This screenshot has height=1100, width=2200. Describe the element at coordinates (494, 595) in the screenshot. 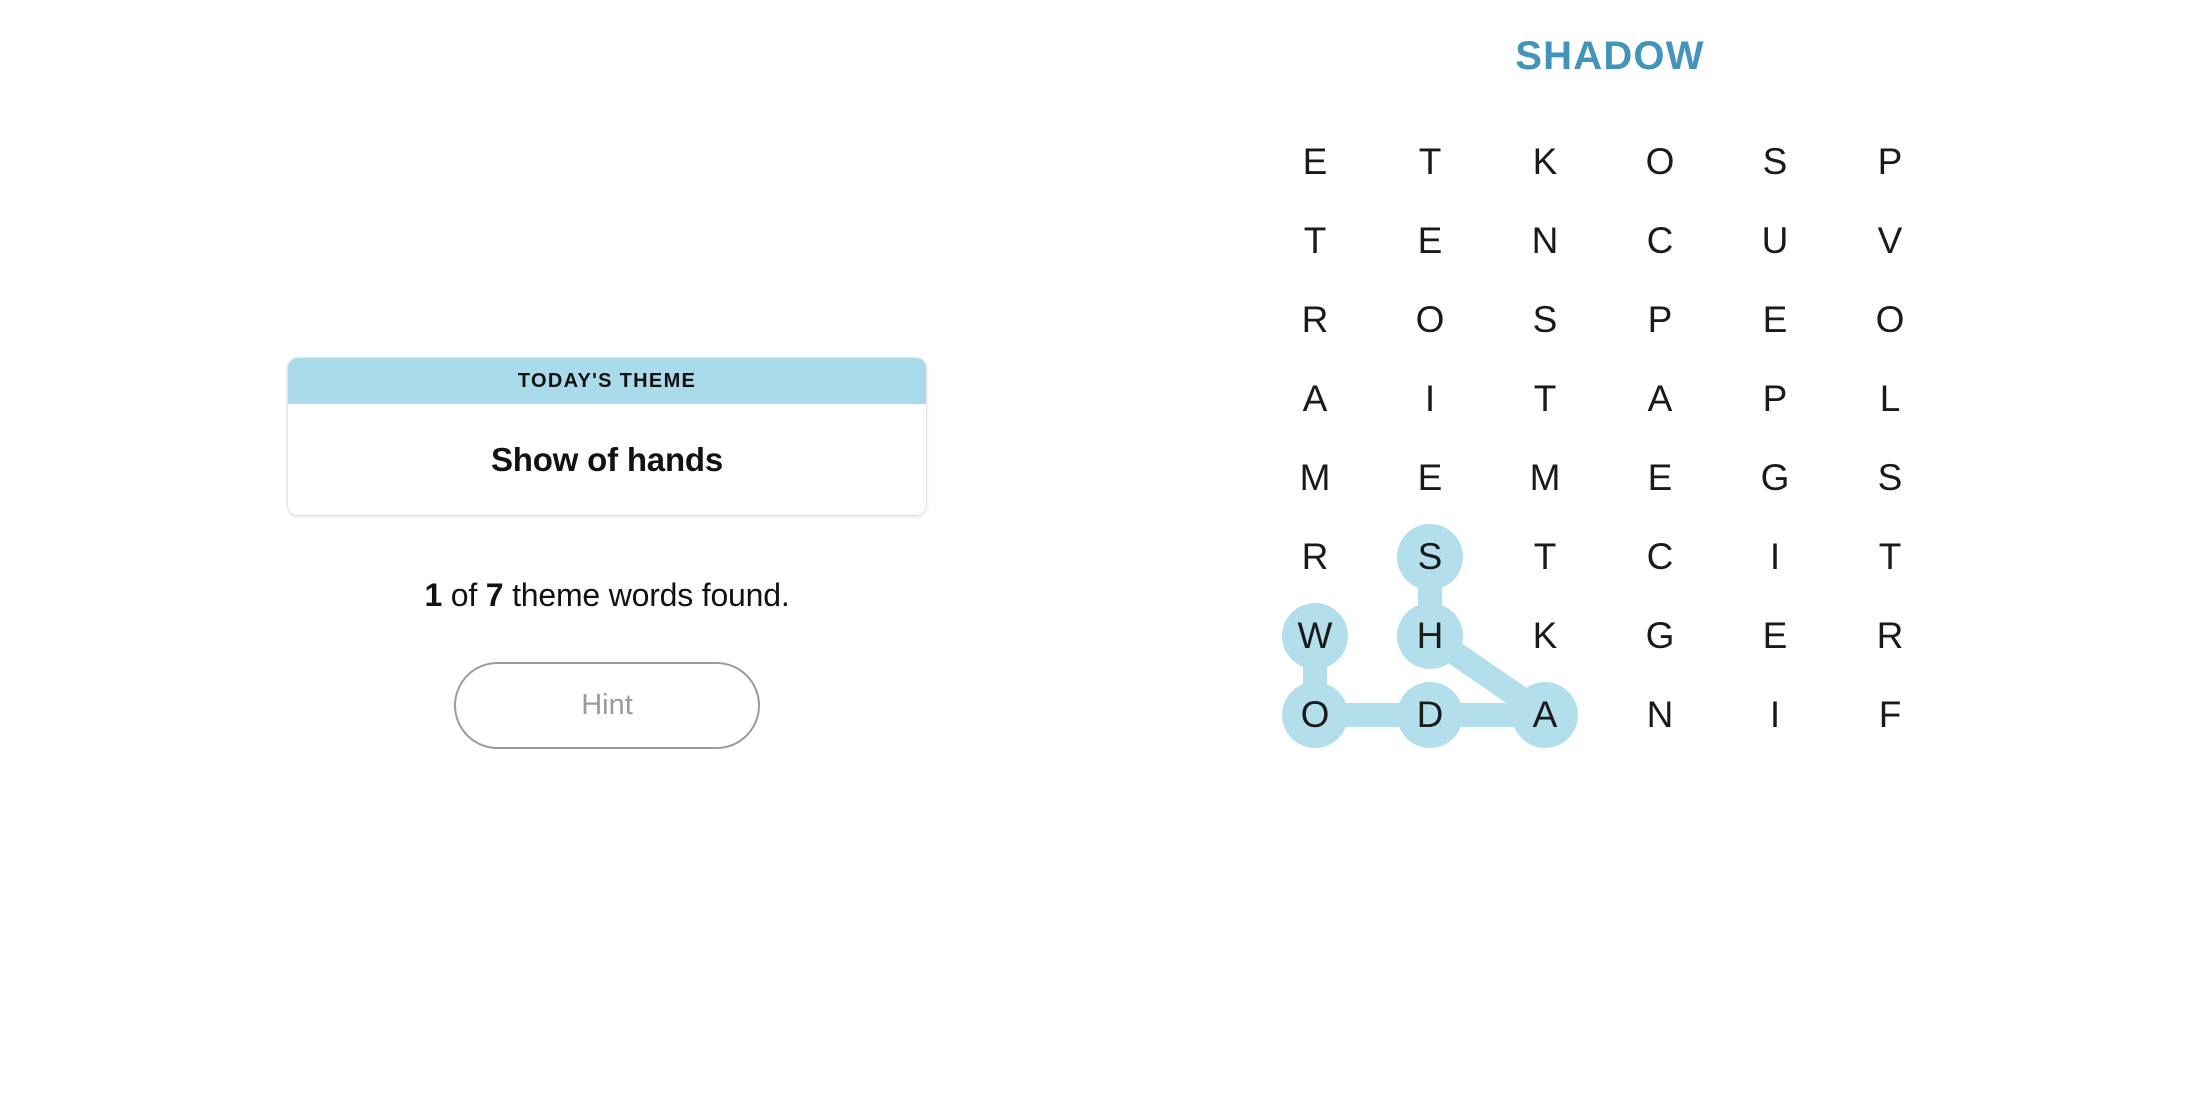

I see `total-count: 7` at that location.